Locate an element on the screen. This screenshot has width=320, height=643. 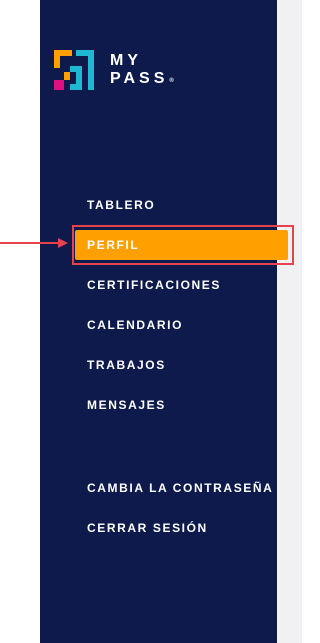
brand-name: MY PASS® is located at coordinates (142, 70).